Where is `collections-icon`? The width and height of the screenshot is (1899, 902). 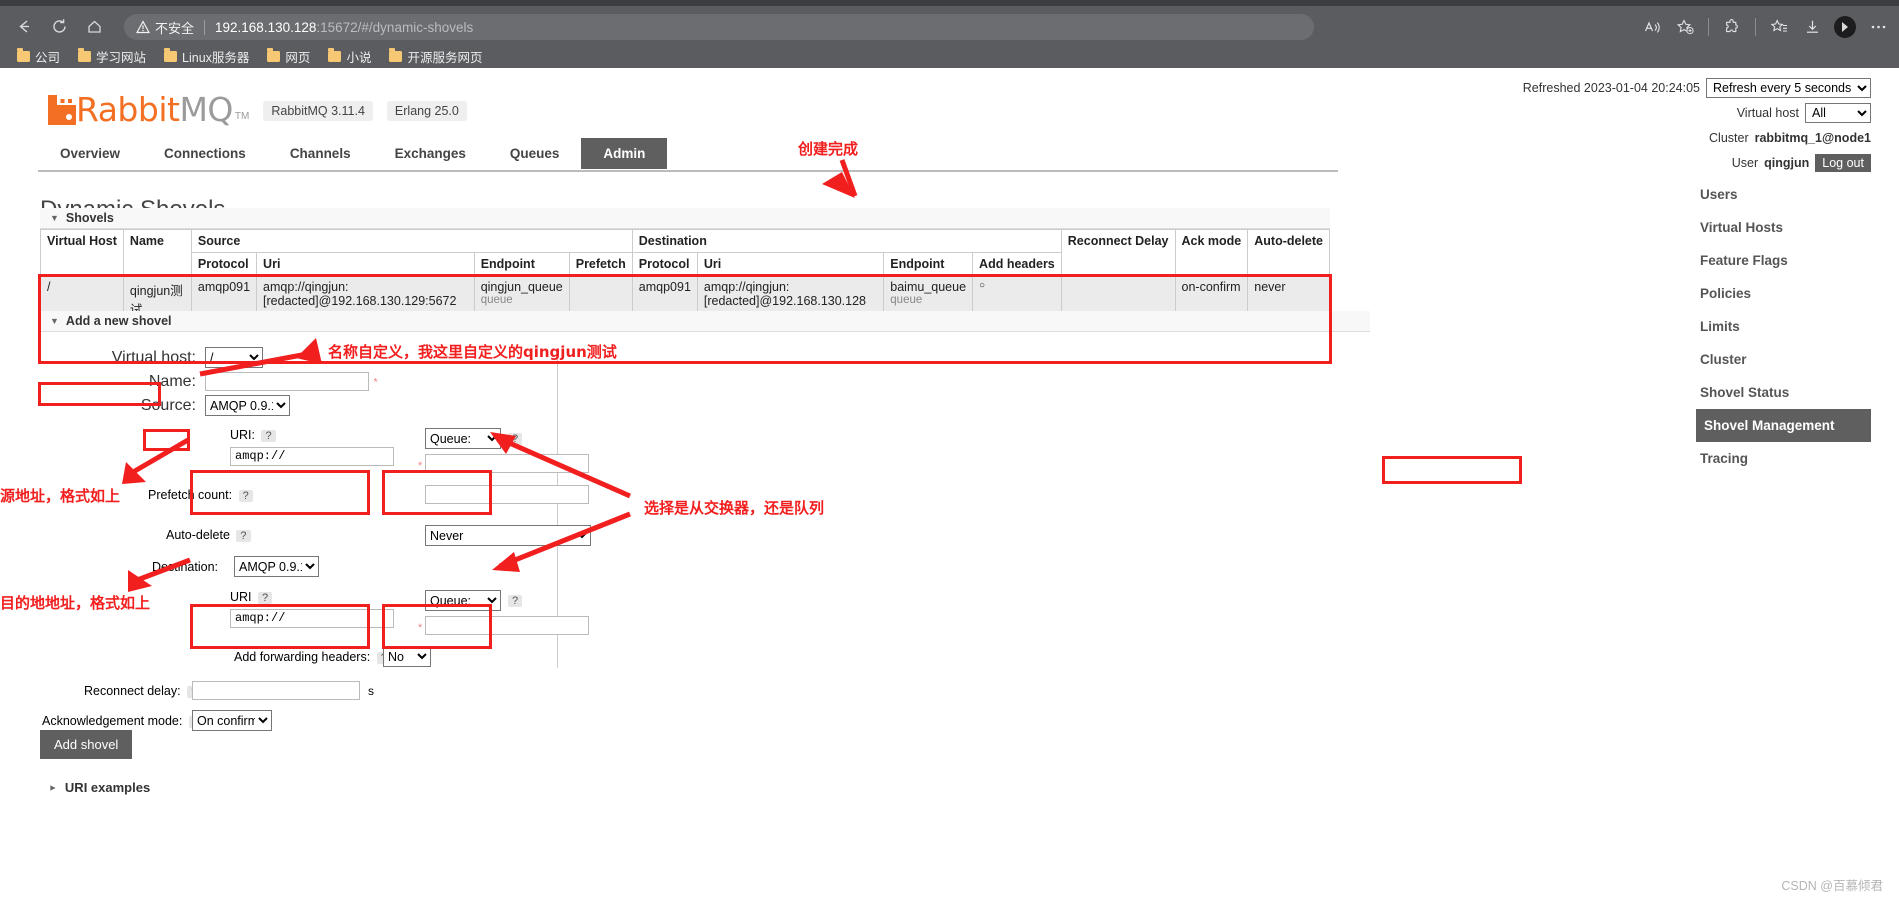
collections-icon is located at coordinates (1779, 27).